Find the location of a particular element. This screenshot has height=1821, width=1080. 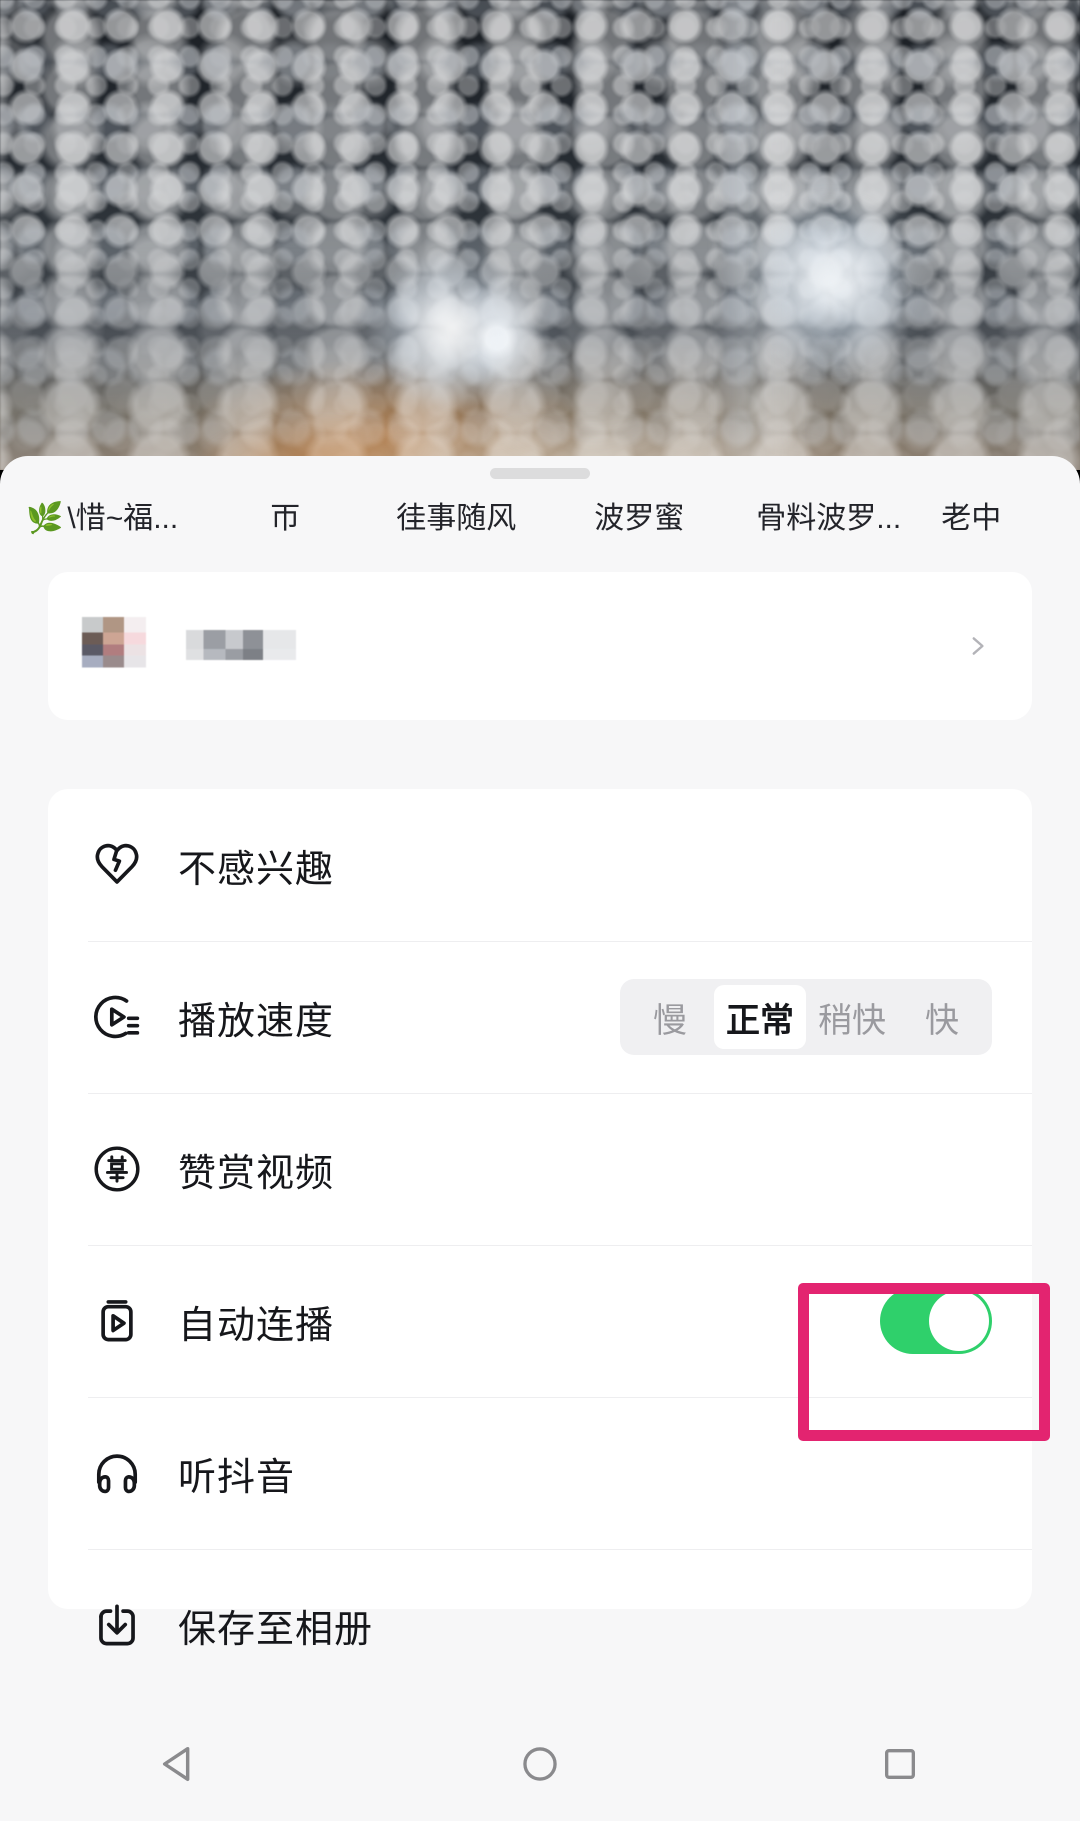

headphones-icon is located at coordinates (117, 1473).